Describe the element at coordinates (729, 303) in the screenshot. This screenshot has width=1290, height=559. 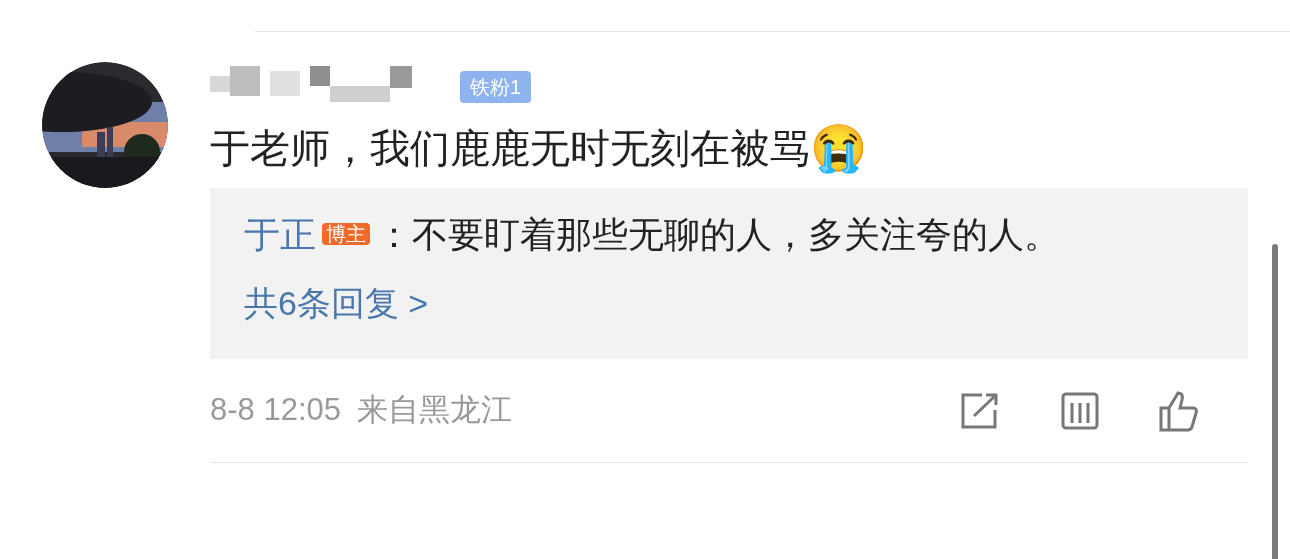
I see `more-replies-link: 共6条回复 >` at that location.